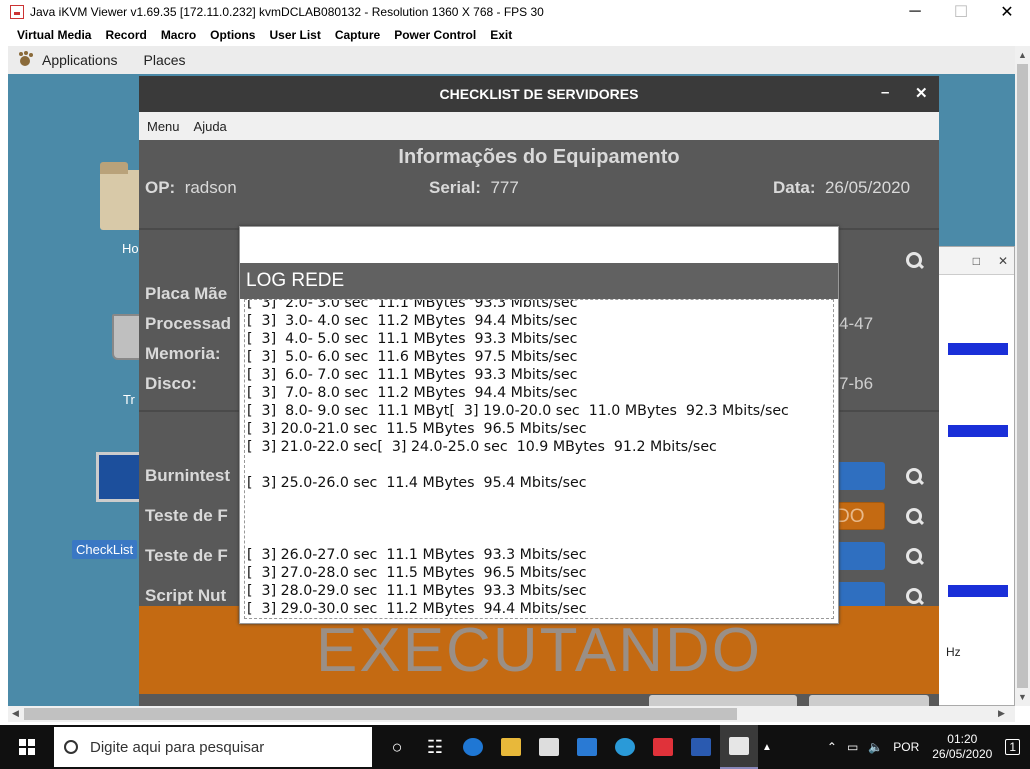  What do you see at coordinates (17, 12) in the screenshot?
I see `java-icon` at bounding box center [17, 12].